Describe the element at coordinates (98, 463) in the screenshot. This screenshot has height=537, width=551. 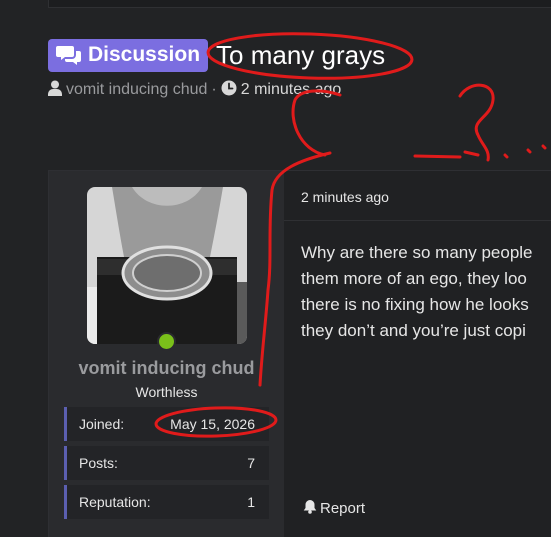
I see `stat-label: Posts:` at that location.